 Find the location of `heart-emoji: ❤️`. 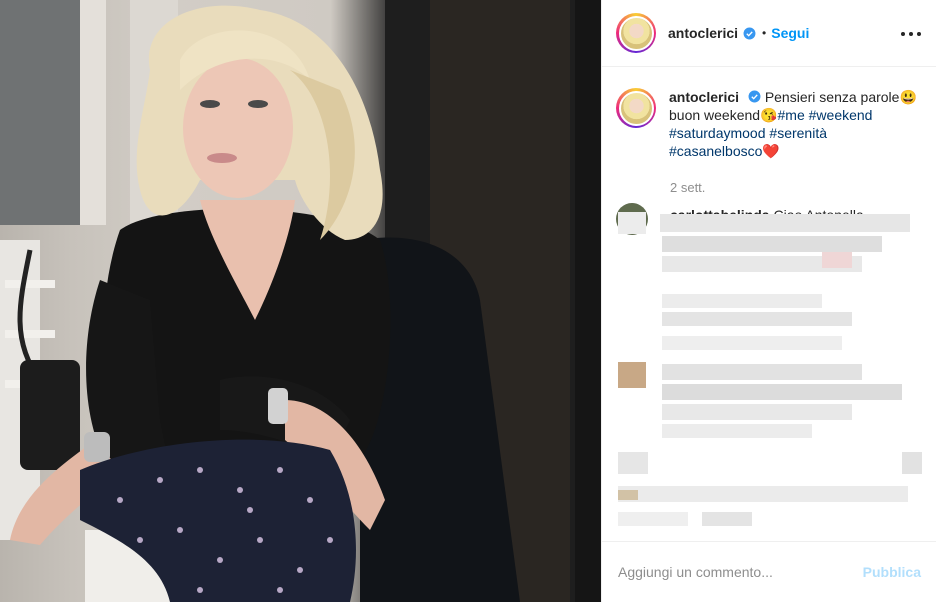

heart-emoji: ❤️ is located at coordinates (771, 151).